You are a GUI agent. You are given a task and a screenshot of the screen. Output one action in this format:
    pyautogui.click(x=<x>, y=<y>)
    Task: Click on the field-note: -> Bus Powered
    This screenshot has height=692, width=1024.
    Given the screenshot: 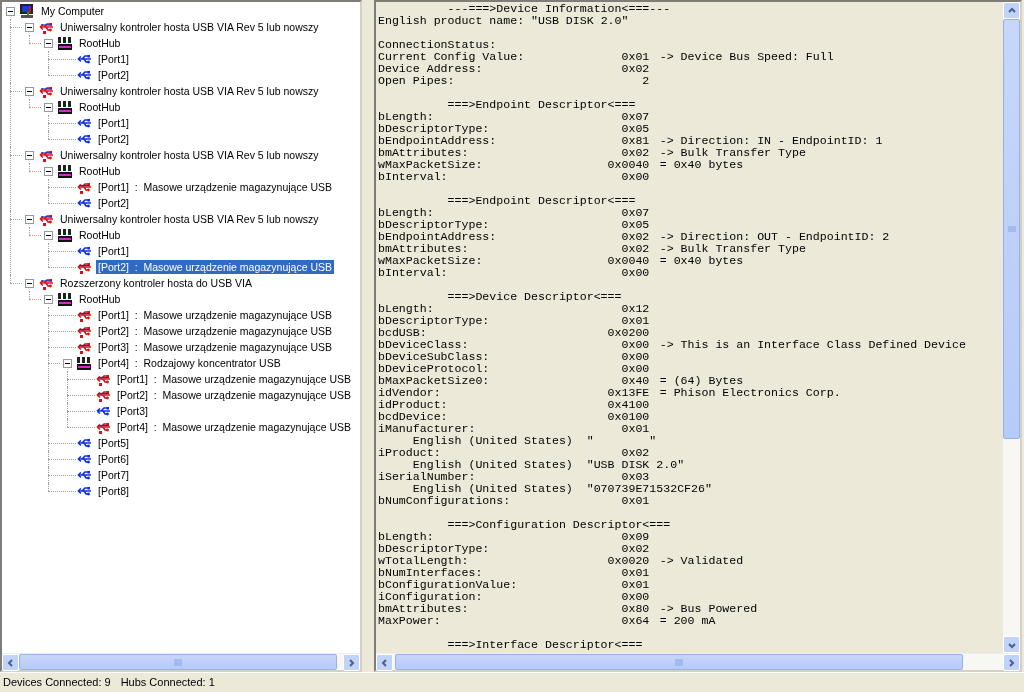 What is the action you would take?
    pyautogui.click(x=708, y=609)
    